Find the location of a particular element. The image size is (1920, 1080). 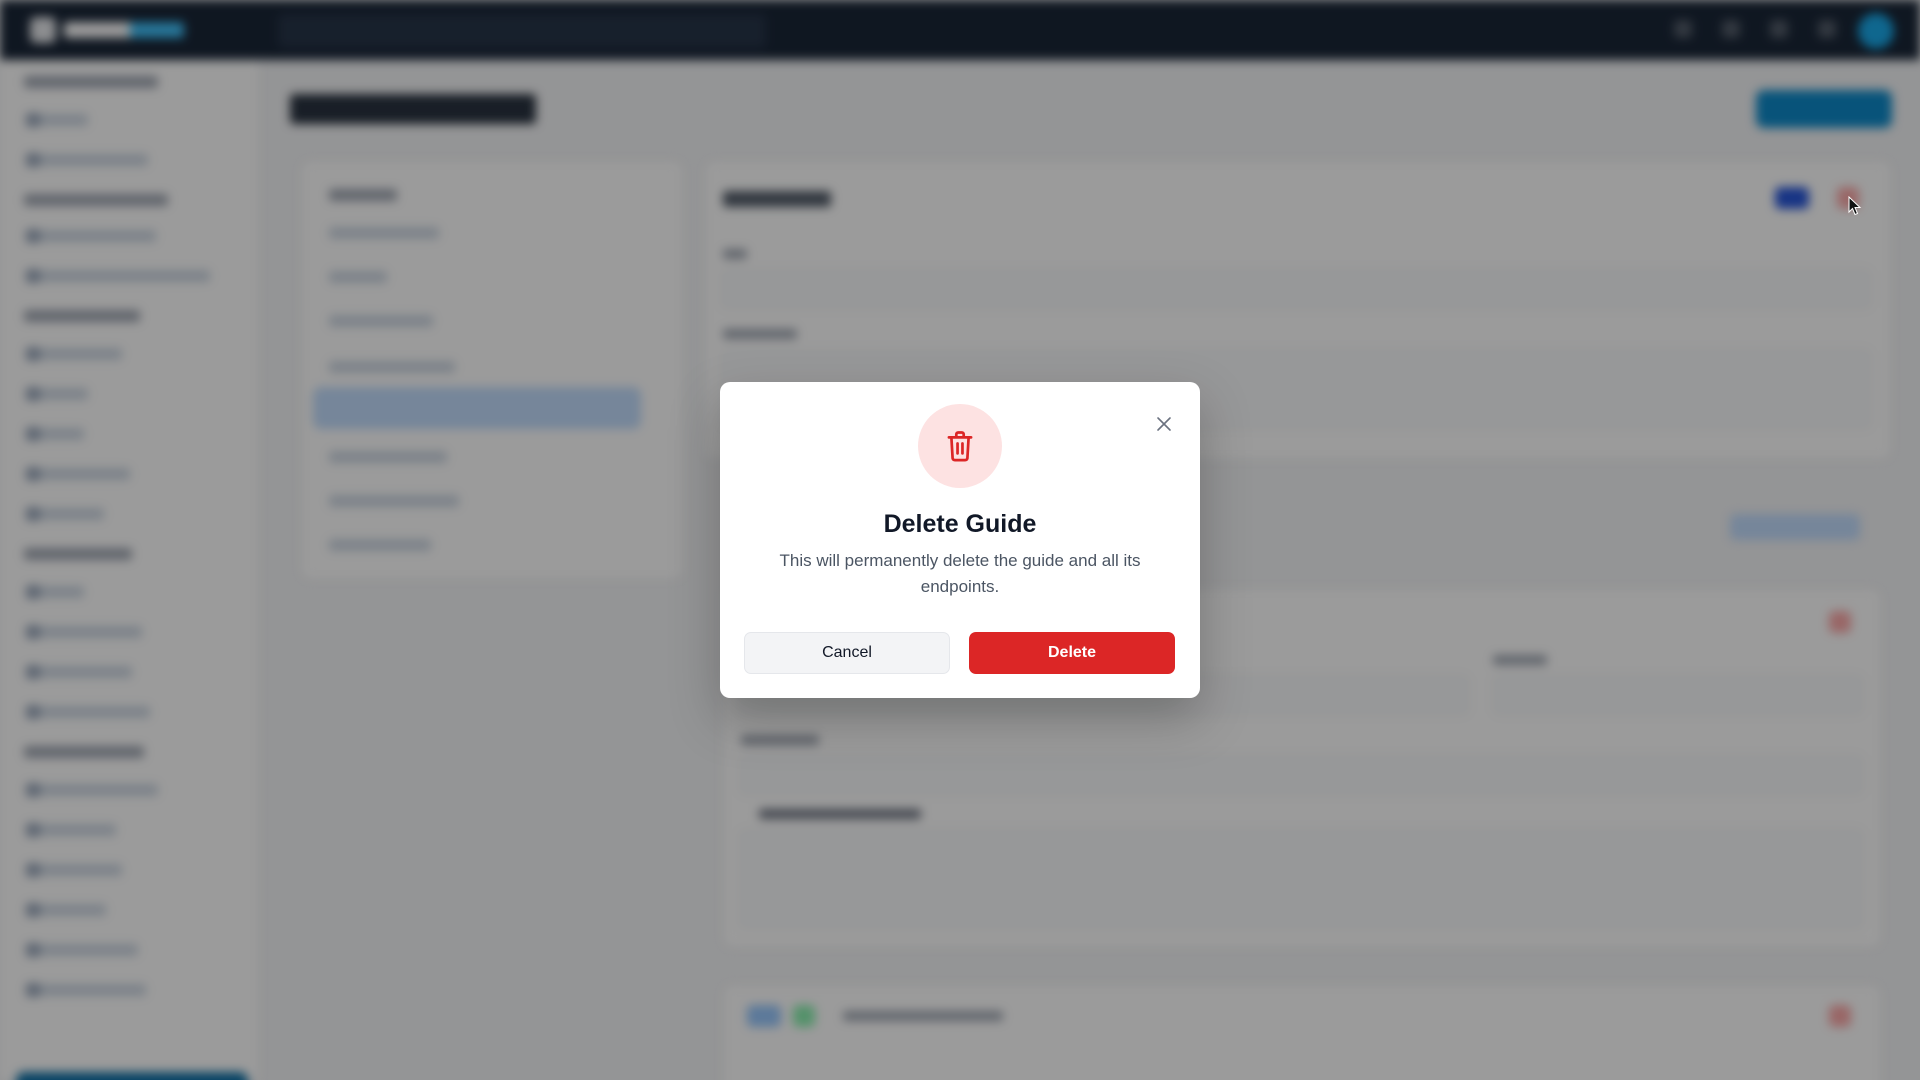

dialog-title: Delete Guide is located at coordinates (960, 524).